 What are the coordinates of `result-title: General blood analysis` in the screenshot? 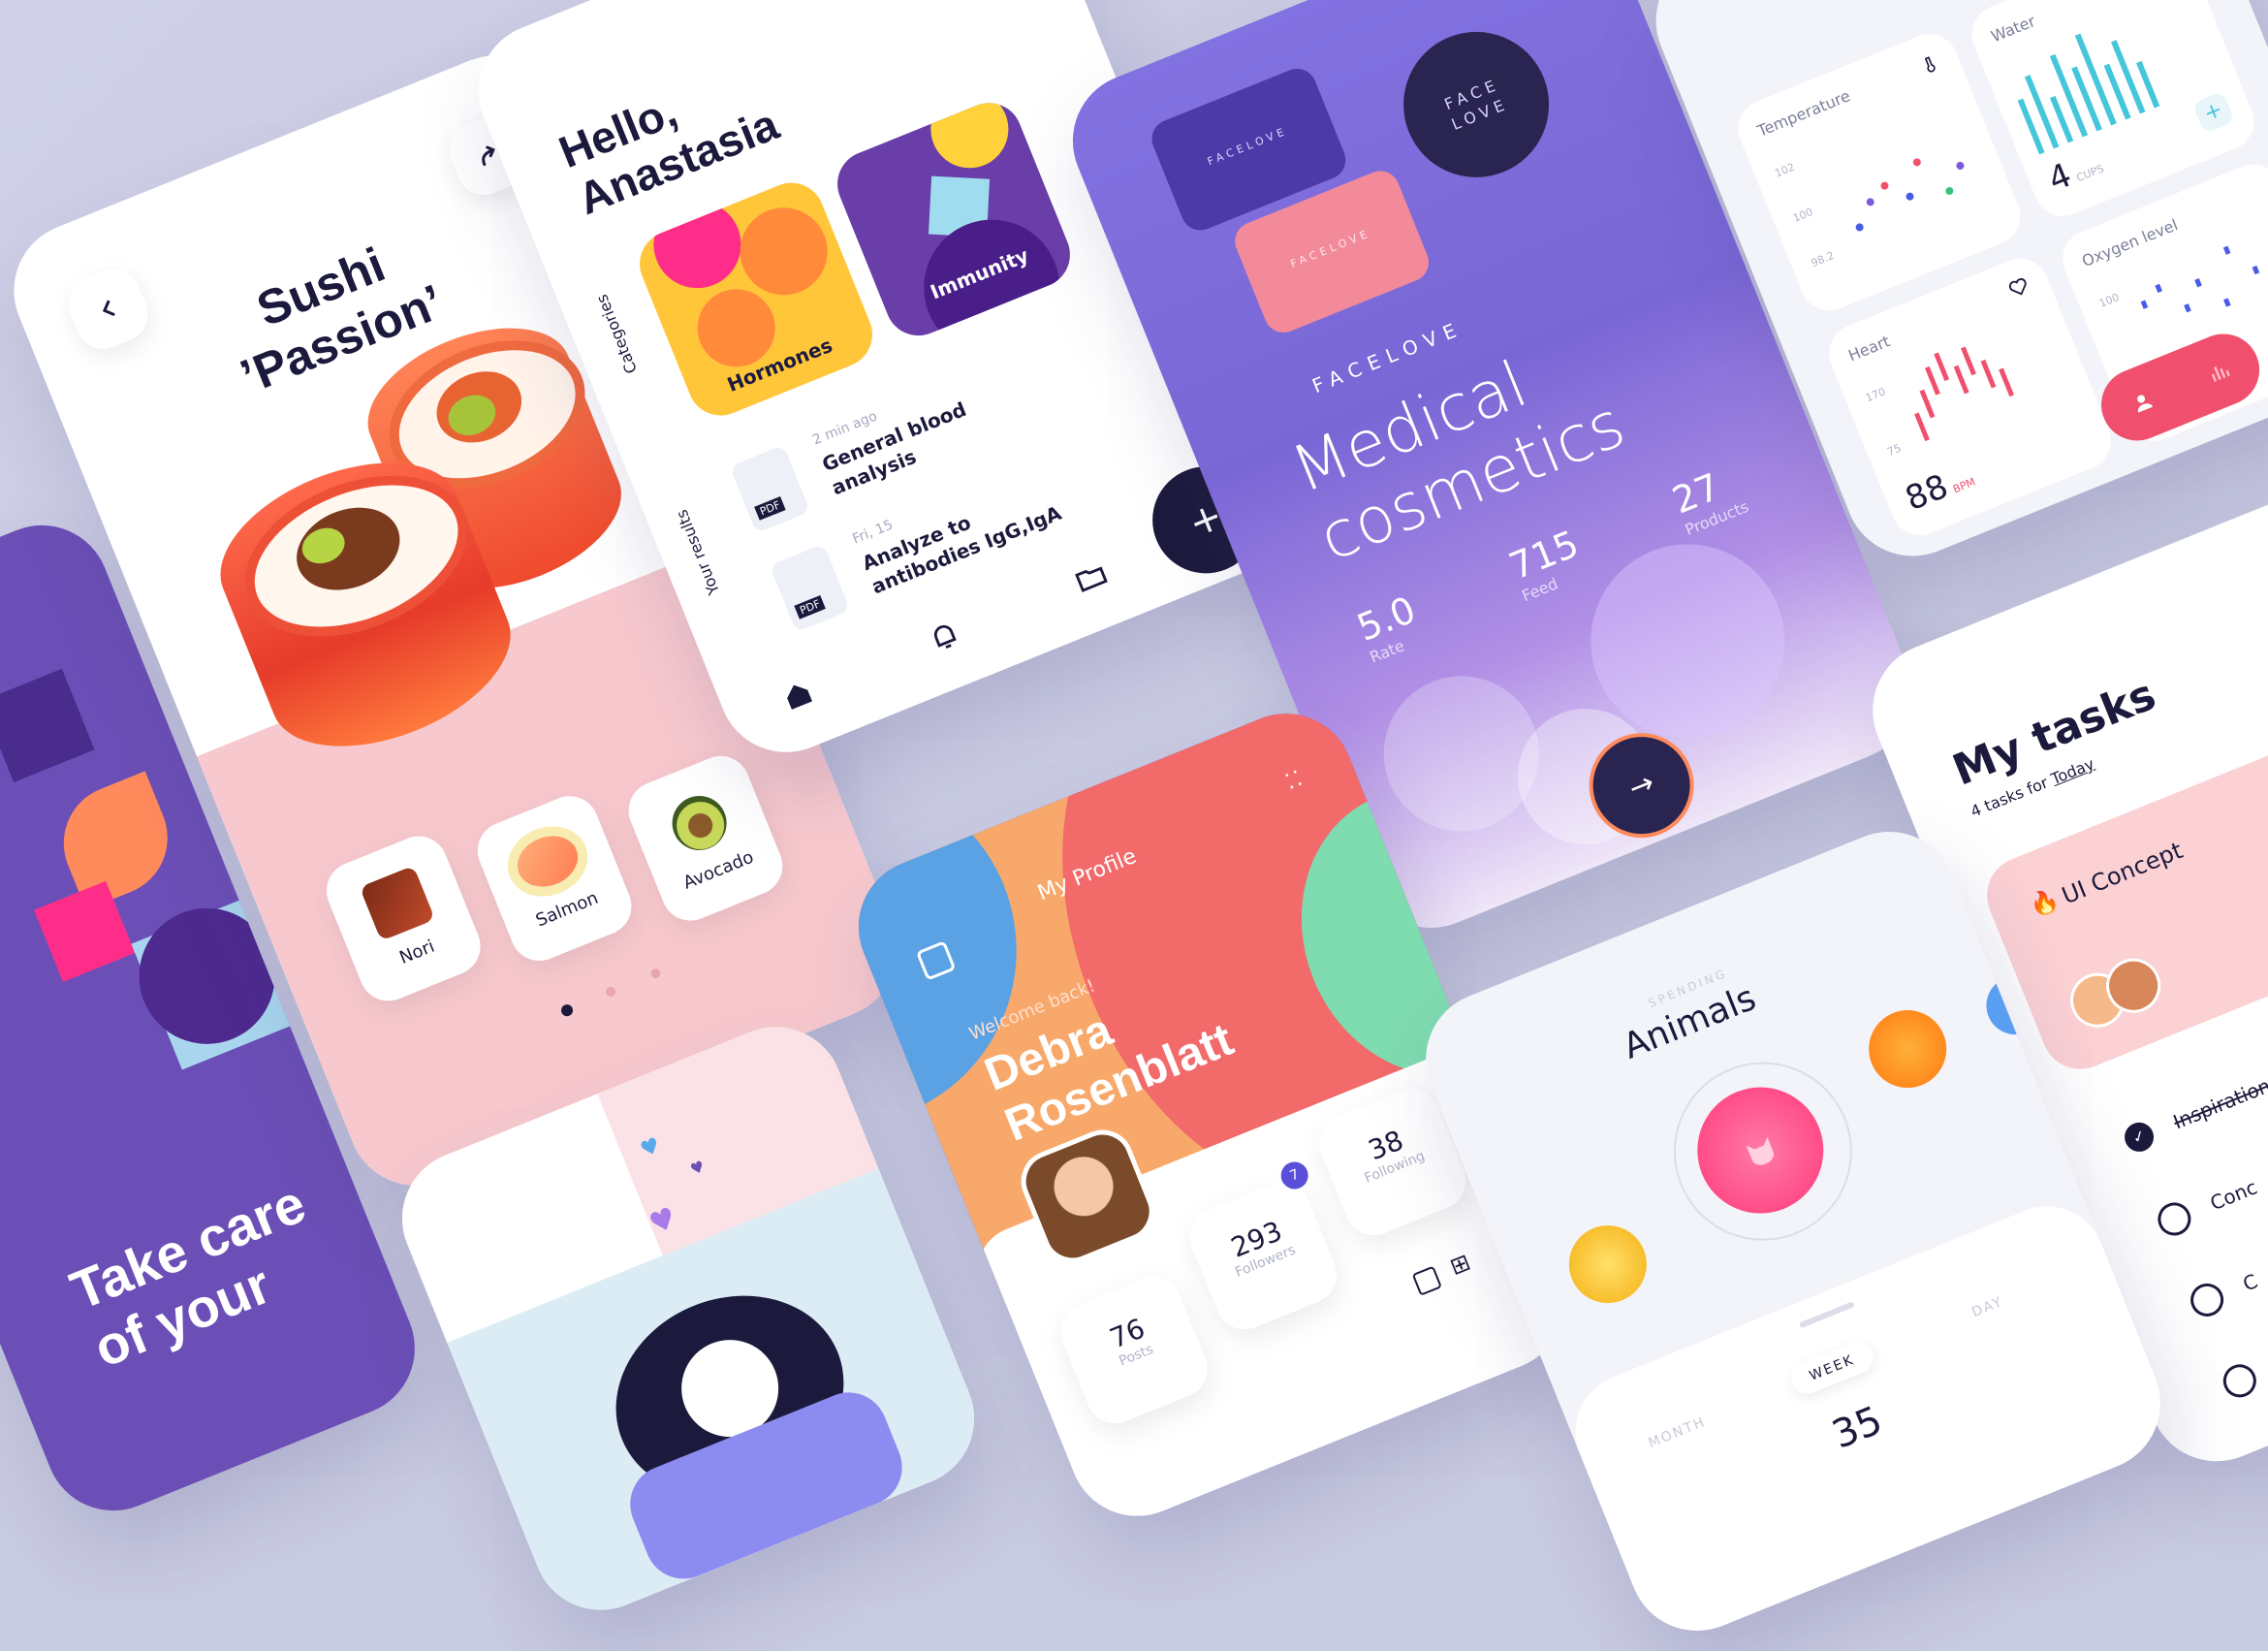 It's located at (899, 448).